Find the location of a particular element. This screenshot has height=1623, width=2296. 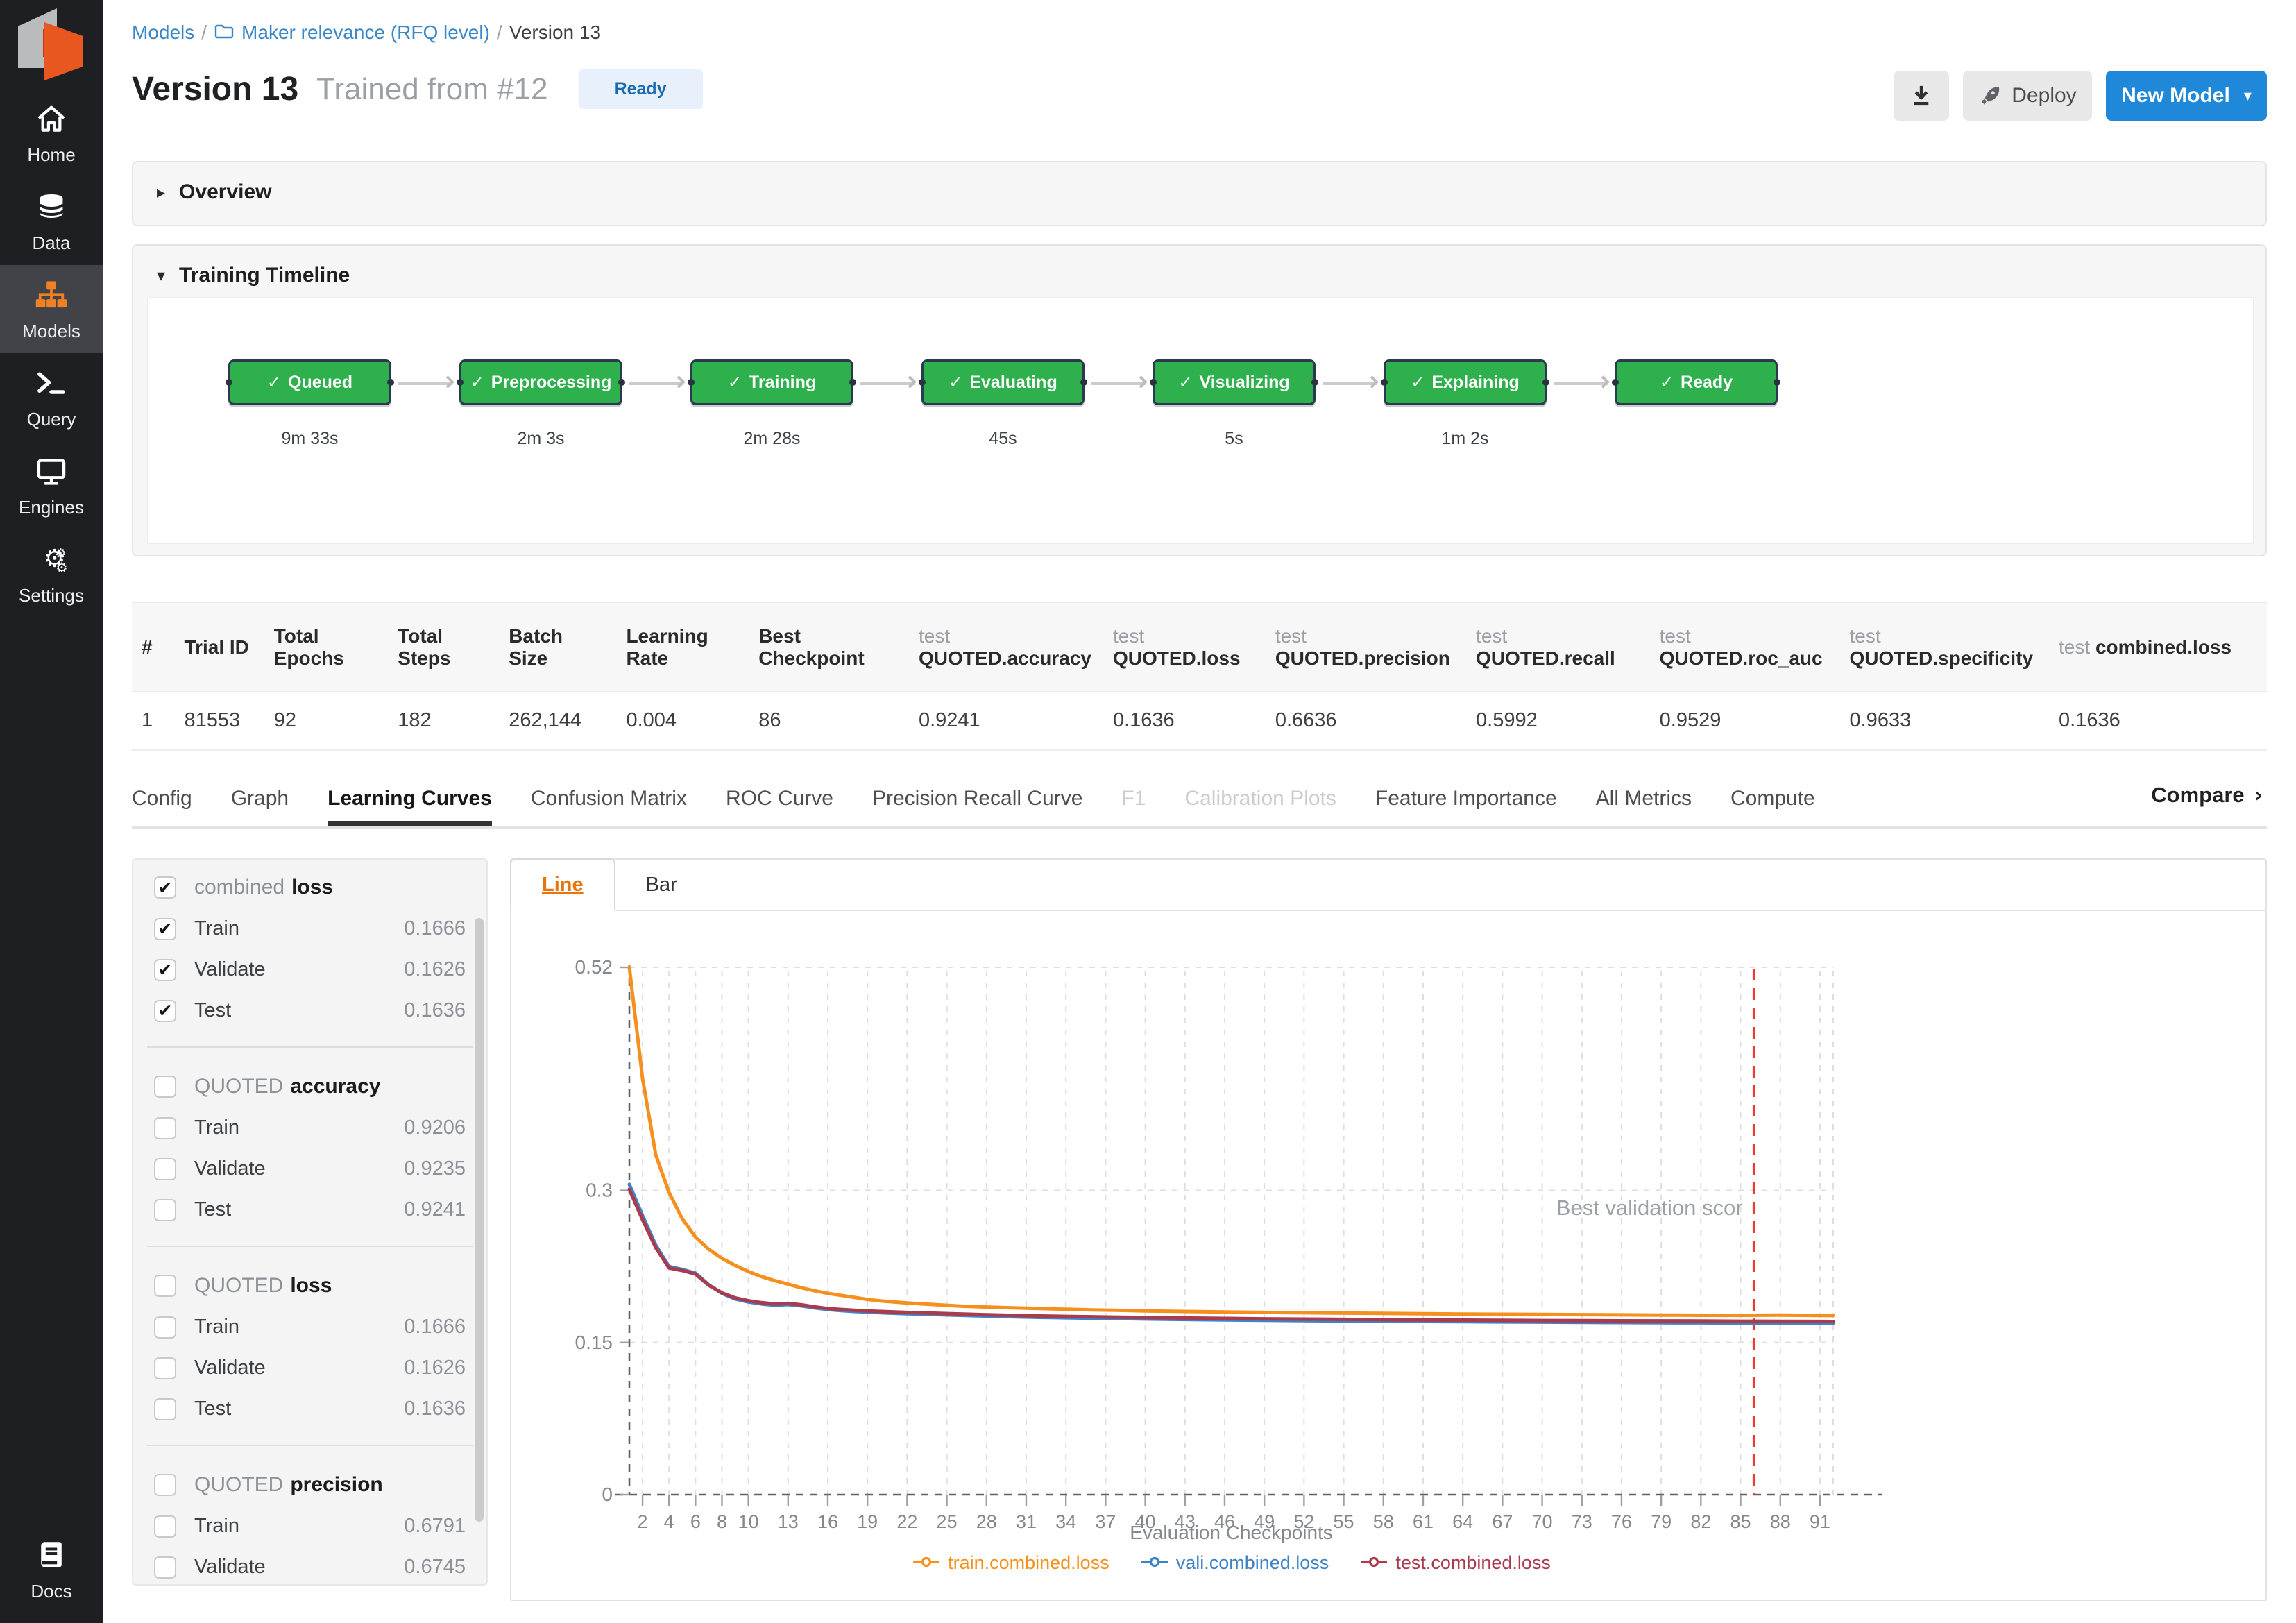

overview-section: ▸ Overview is located at coordinates (1199, 193).